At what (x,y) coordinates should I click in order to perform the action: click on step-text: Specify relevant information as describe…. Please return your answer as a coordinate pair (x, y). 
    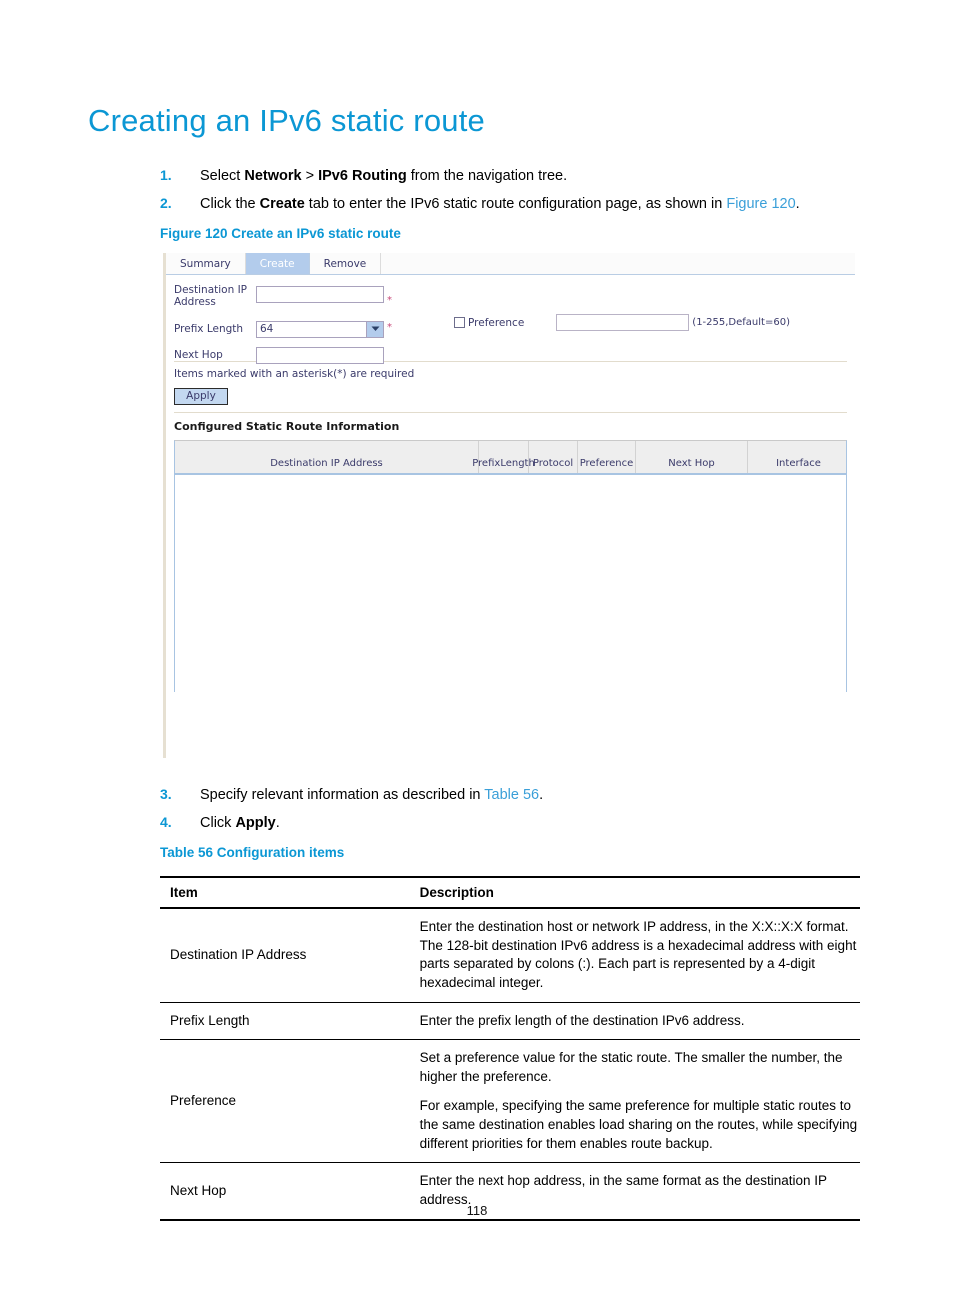
    Looking at the image, I should click on (530, 795).